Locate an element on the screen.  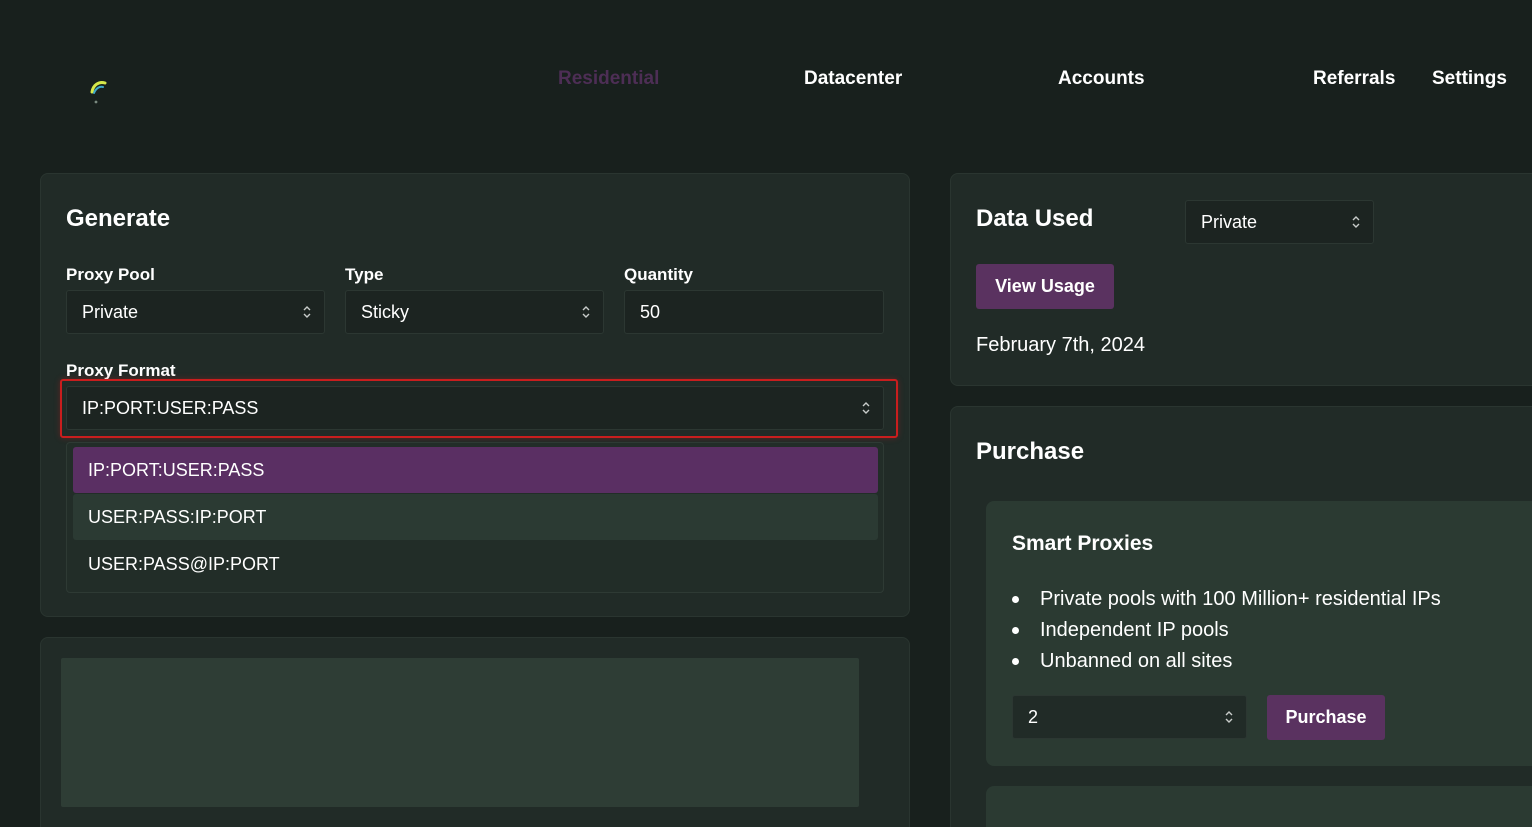
nav-datacenter: Datacenter is located at coordinates (853, 79).